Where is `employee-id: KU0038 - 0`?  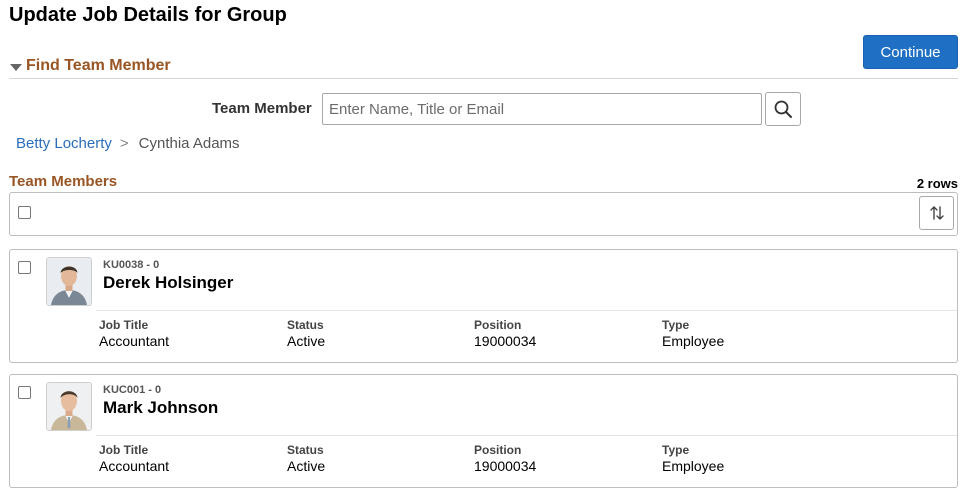
employee-id: KU0038 - 0 is located at coordinates (131, 265).